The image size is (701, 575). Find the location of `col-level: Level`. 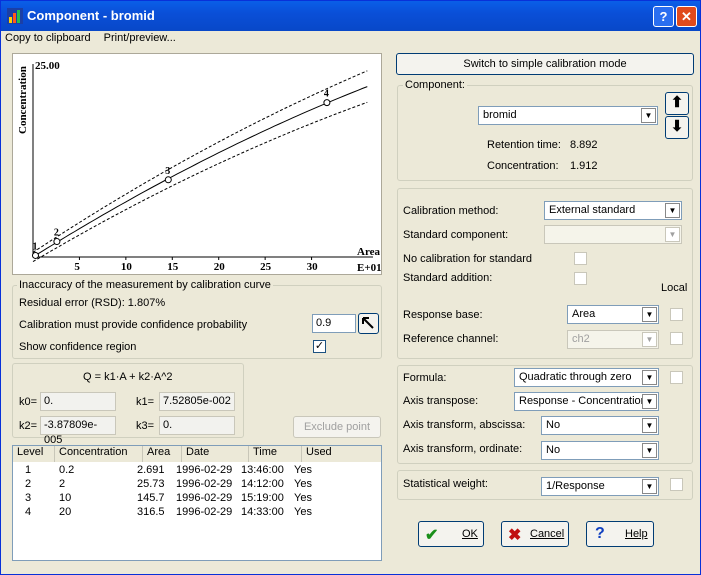

col-level: Level is located at coordinates (34, 454).